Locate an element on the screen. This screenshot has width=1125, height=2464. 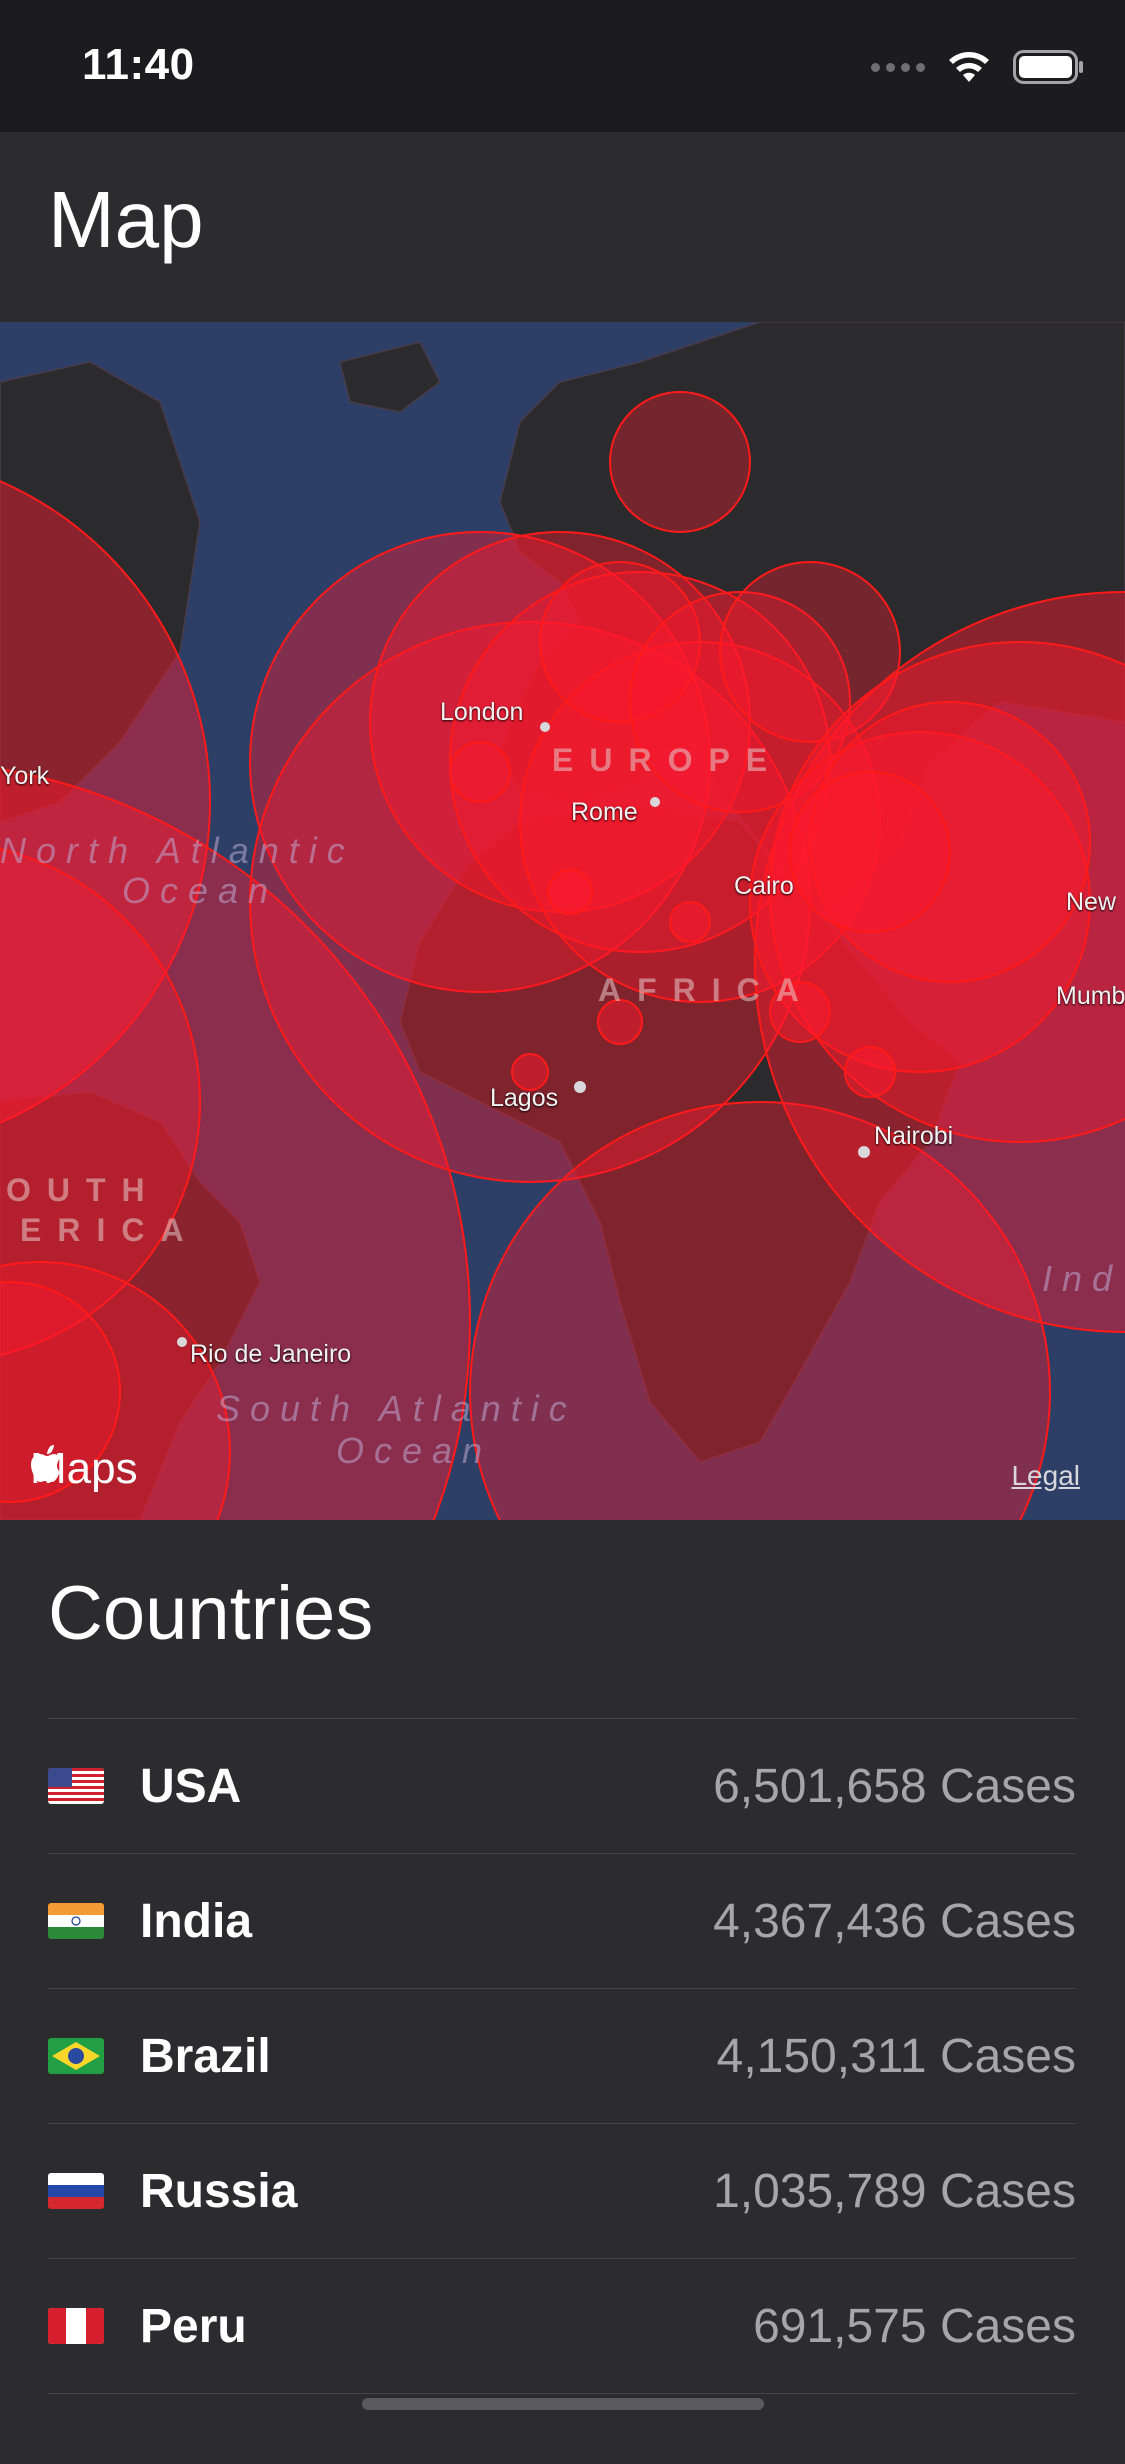
section-title: Countries is located at coordinates (211, 1613).